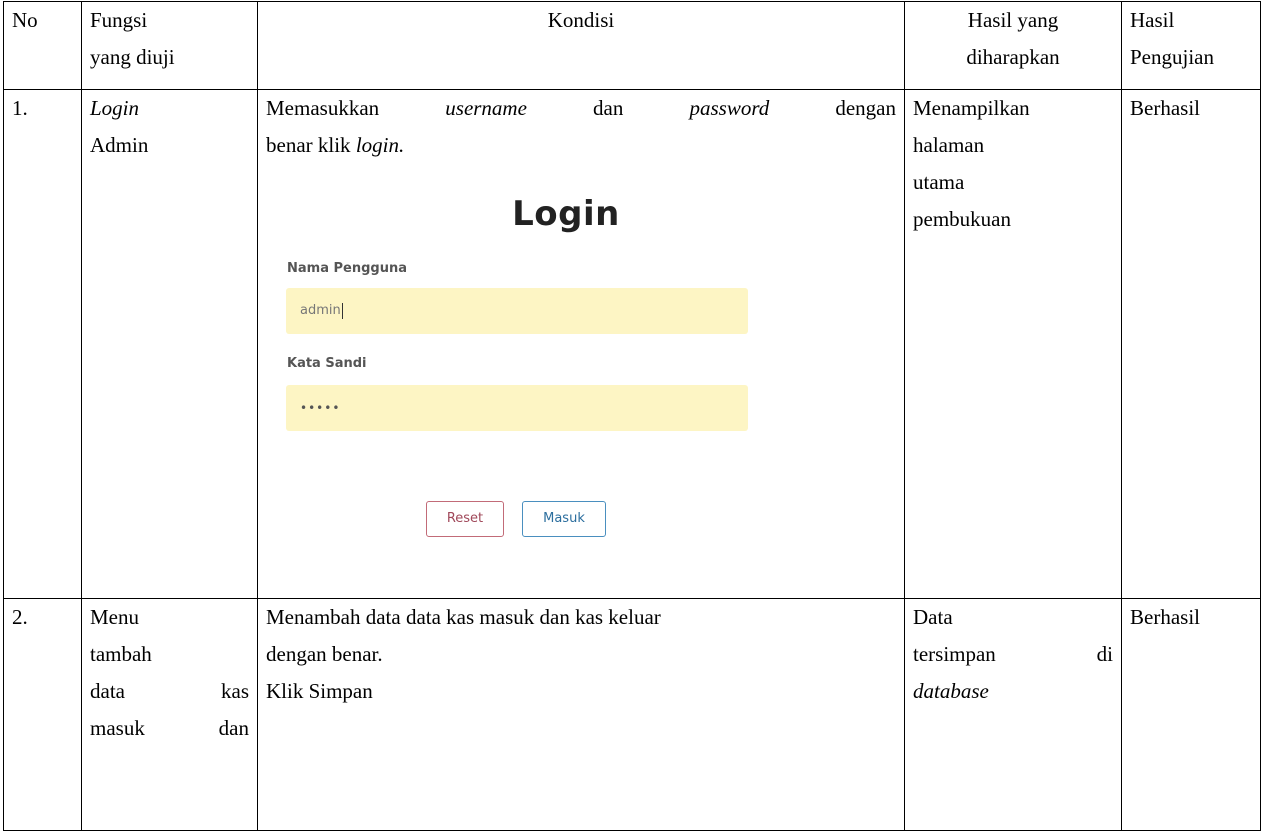  What do you see at coordinates (347, 268) in the screenshot?
I see `username-label: Nama Pengguna` at bounding box center [347, 268].